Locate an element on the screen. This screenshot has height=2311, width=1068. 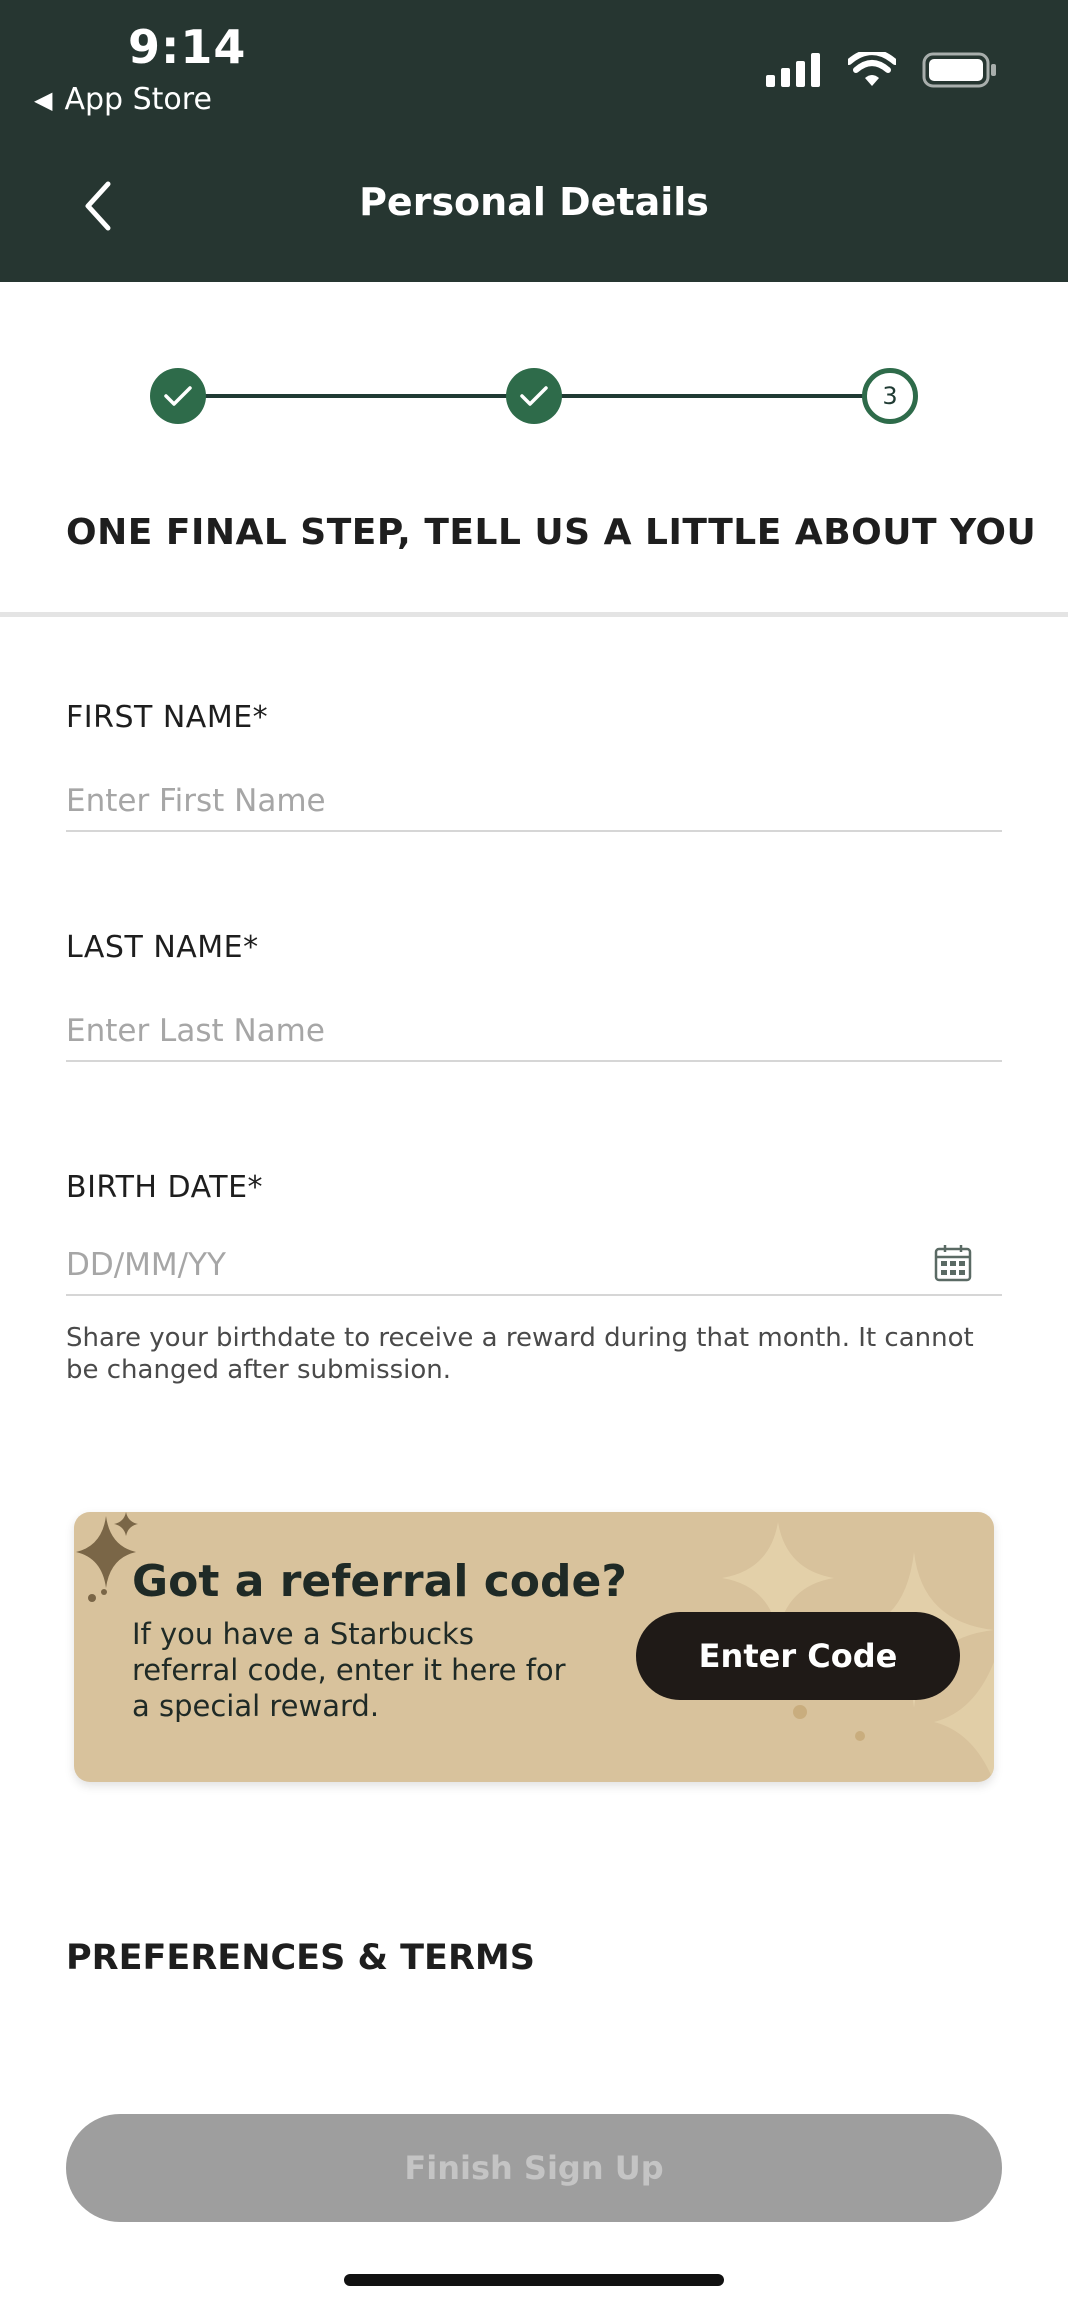
back-triangle-icon: ◀ is located at coordinates (43, 99).